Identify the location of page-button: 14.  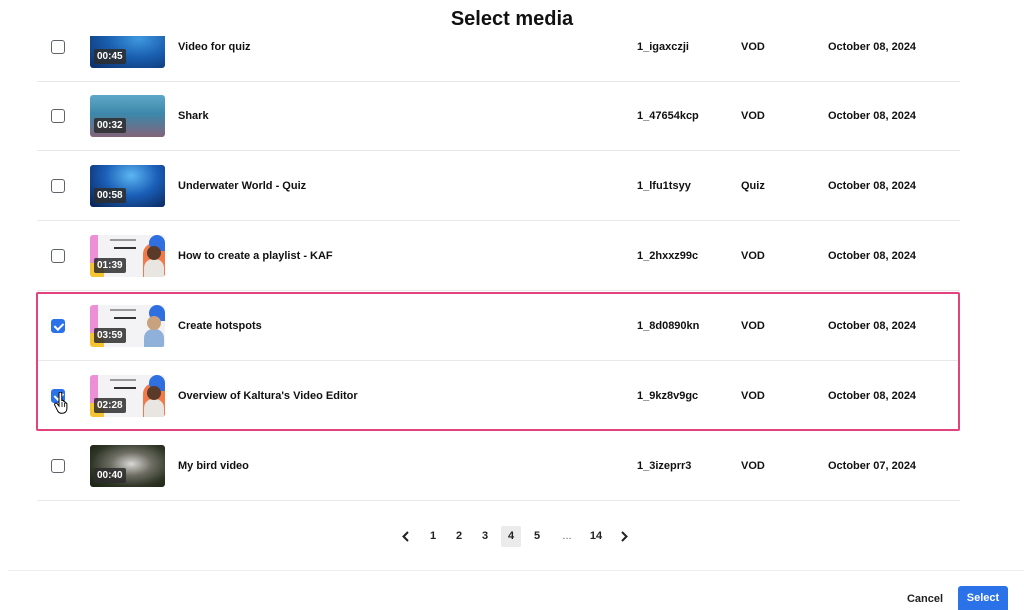
(596, 536).